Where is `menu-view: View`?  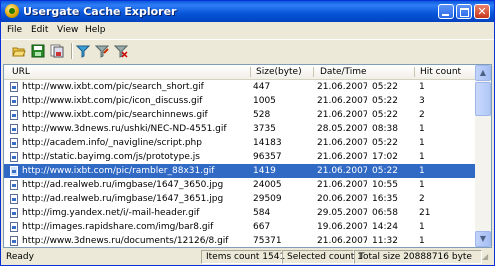 menu-view: View is located at coordinates (67, 30).